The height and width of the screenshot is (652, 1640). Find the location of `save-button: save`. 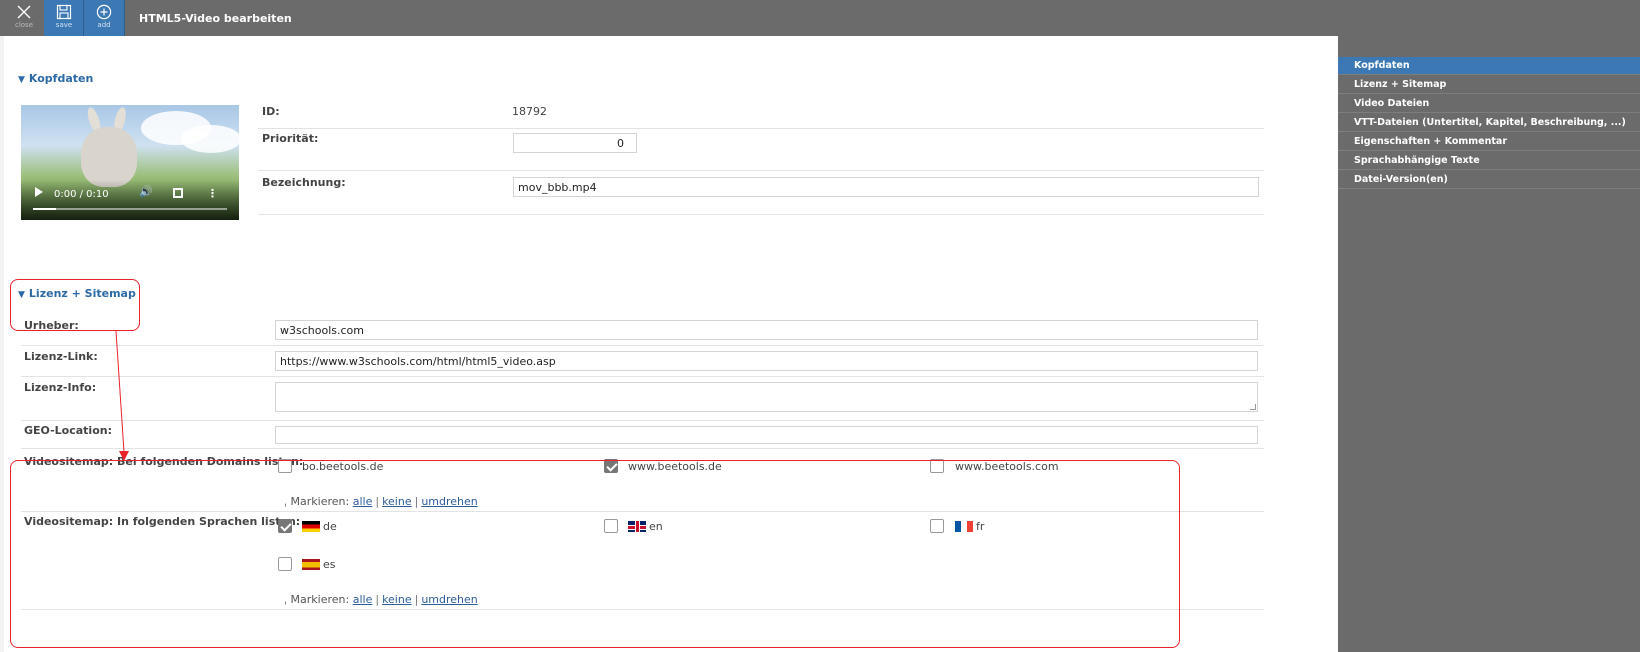

save-button: save is located at coordinates (64, 18).